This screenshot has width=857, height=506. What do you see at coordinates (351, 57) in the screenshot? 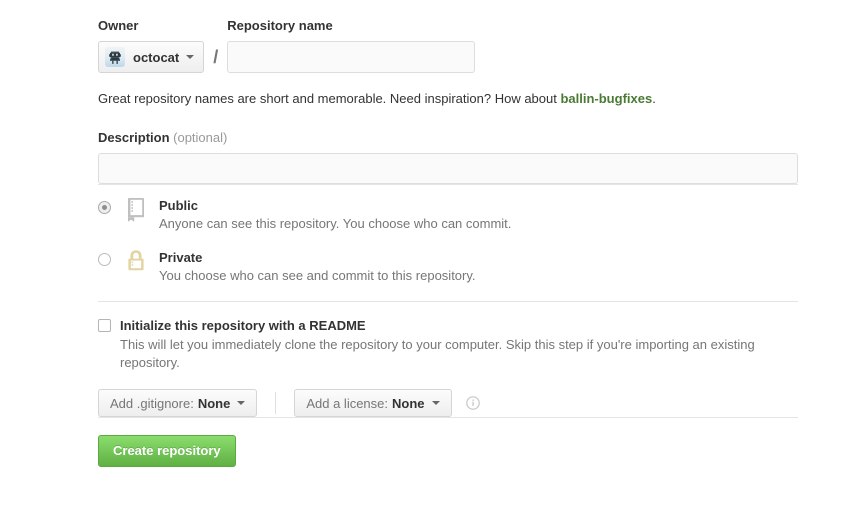
I see `repository-name-input` at bounding box center [351, 57].